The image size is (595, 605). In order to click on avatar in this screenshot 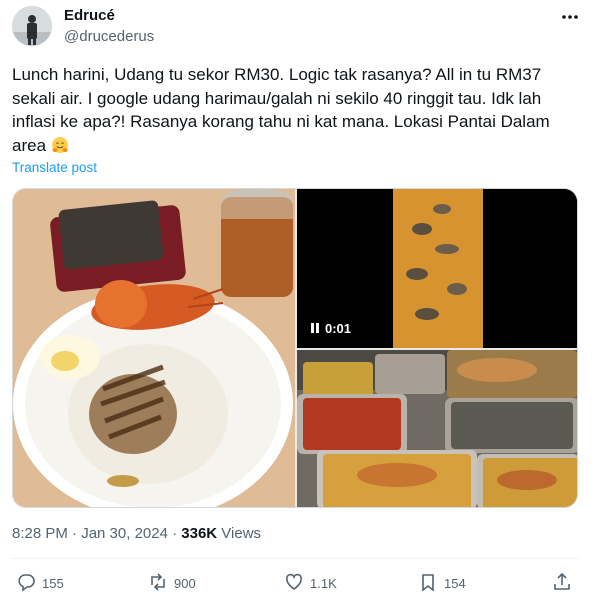, I will do `click(32, 26)`.